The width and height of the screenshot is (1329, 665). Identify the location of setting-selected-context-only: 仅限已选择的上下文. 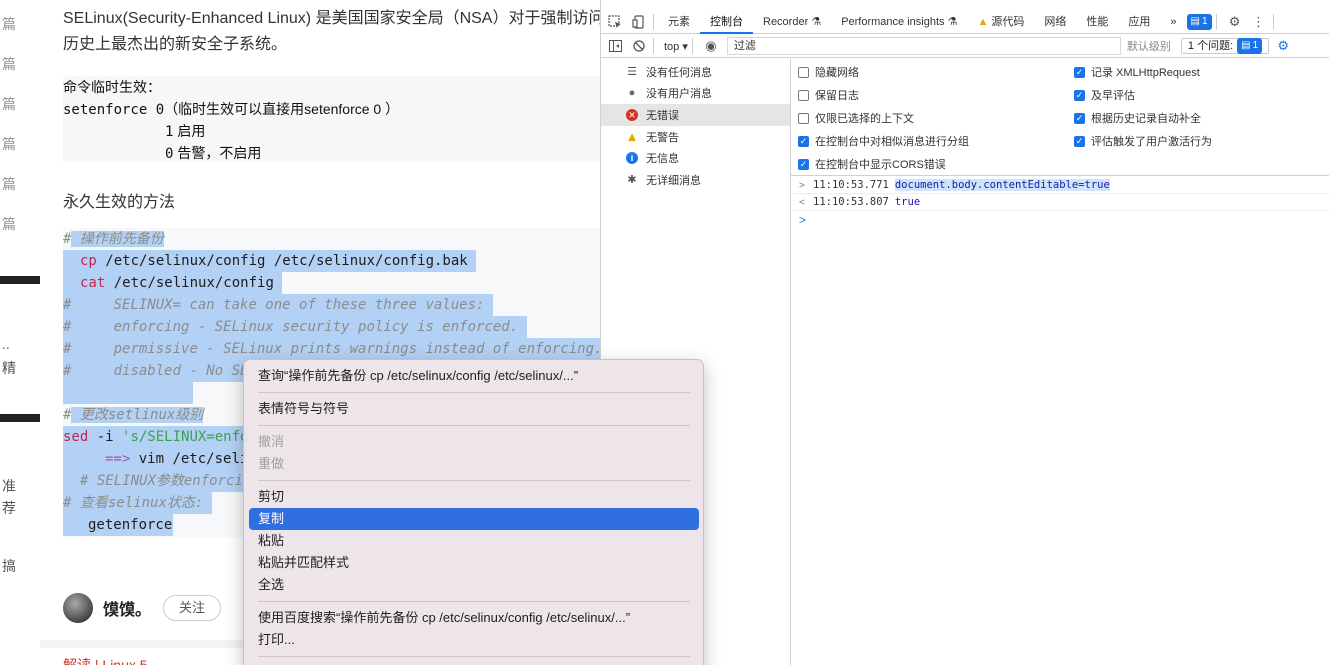
(856, 118).